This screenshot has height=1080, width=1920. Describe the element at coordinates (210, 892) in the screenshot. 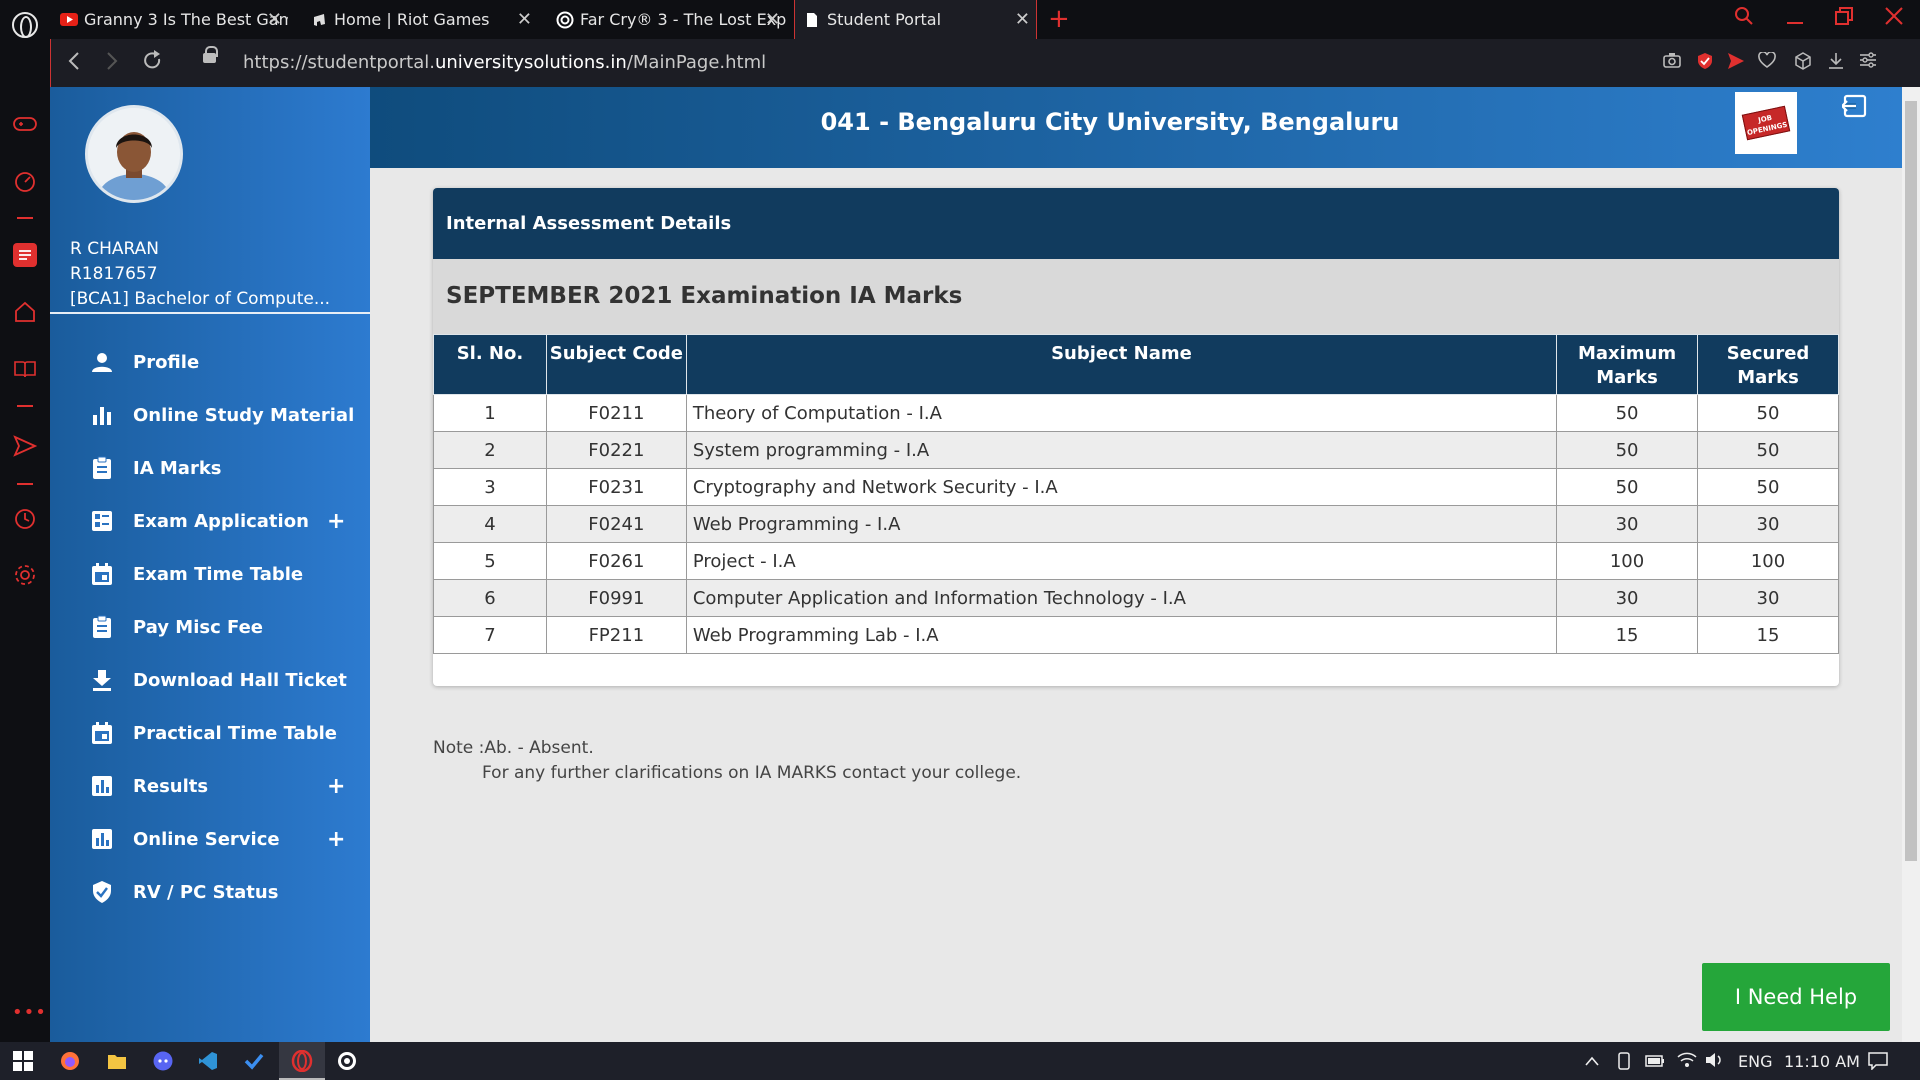

I see `menu-item-rv-pc-status: RV / PC Status` at that location.